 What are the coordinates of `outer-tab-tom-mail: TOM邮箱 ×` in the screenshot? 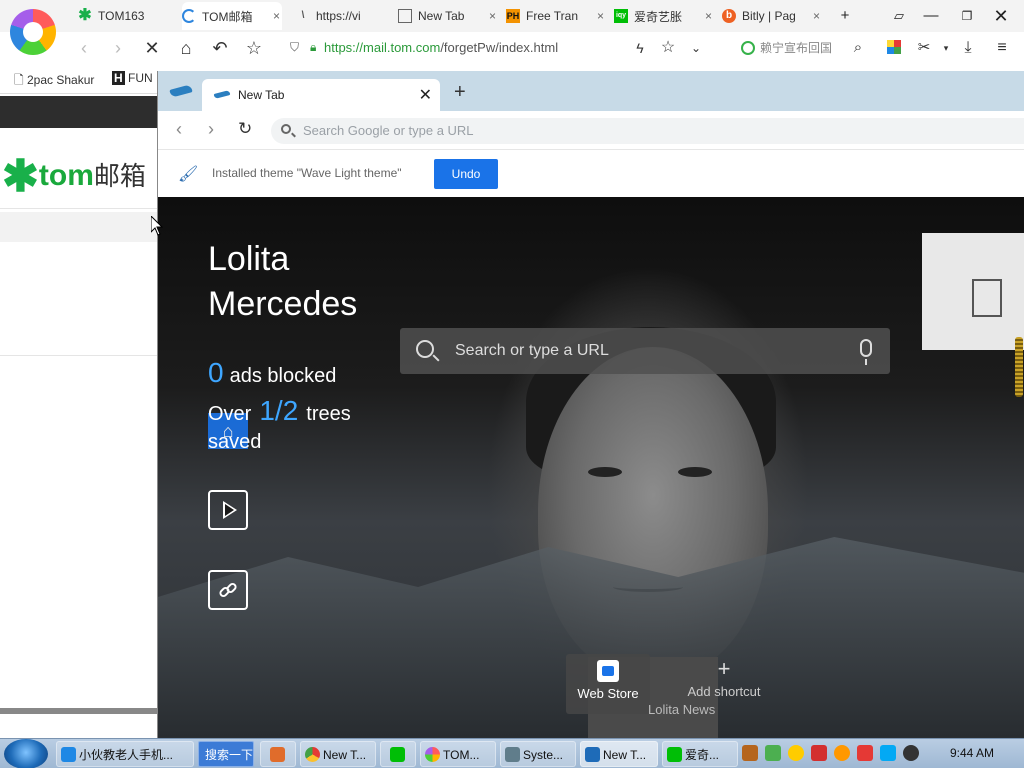 It's located at (232, 16).